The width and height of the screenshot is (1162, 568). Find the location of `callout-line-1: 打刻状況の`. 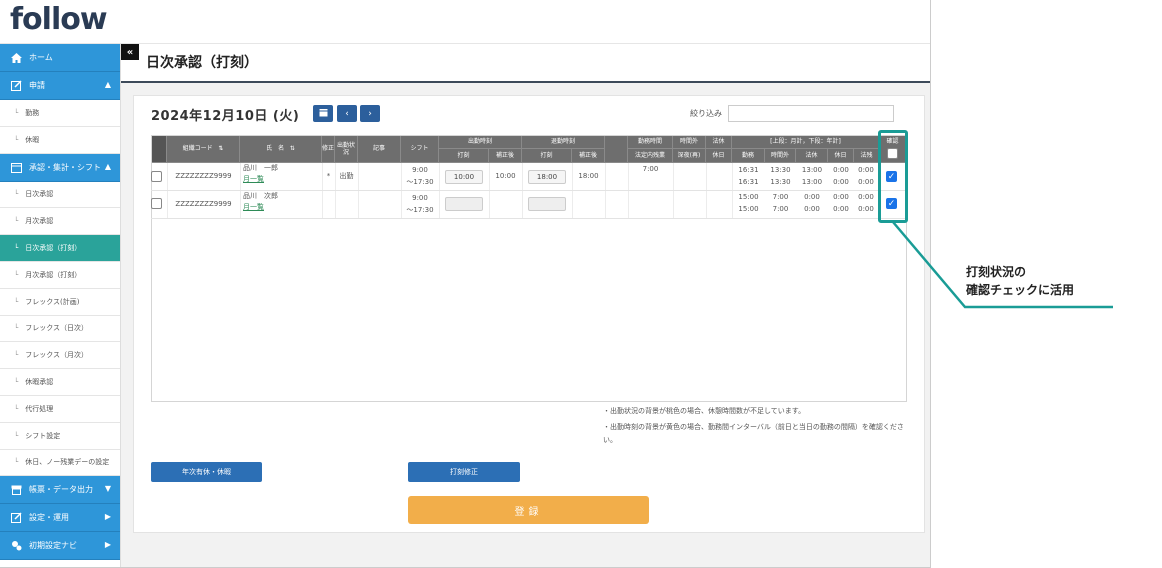

callout-line-1: 打刻状況の is located at coordinates (996, 272).